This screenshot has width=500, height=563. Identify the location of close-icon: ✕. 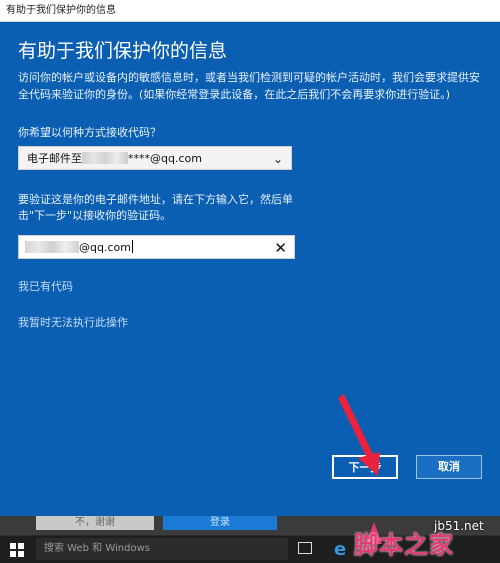
(280, 248).